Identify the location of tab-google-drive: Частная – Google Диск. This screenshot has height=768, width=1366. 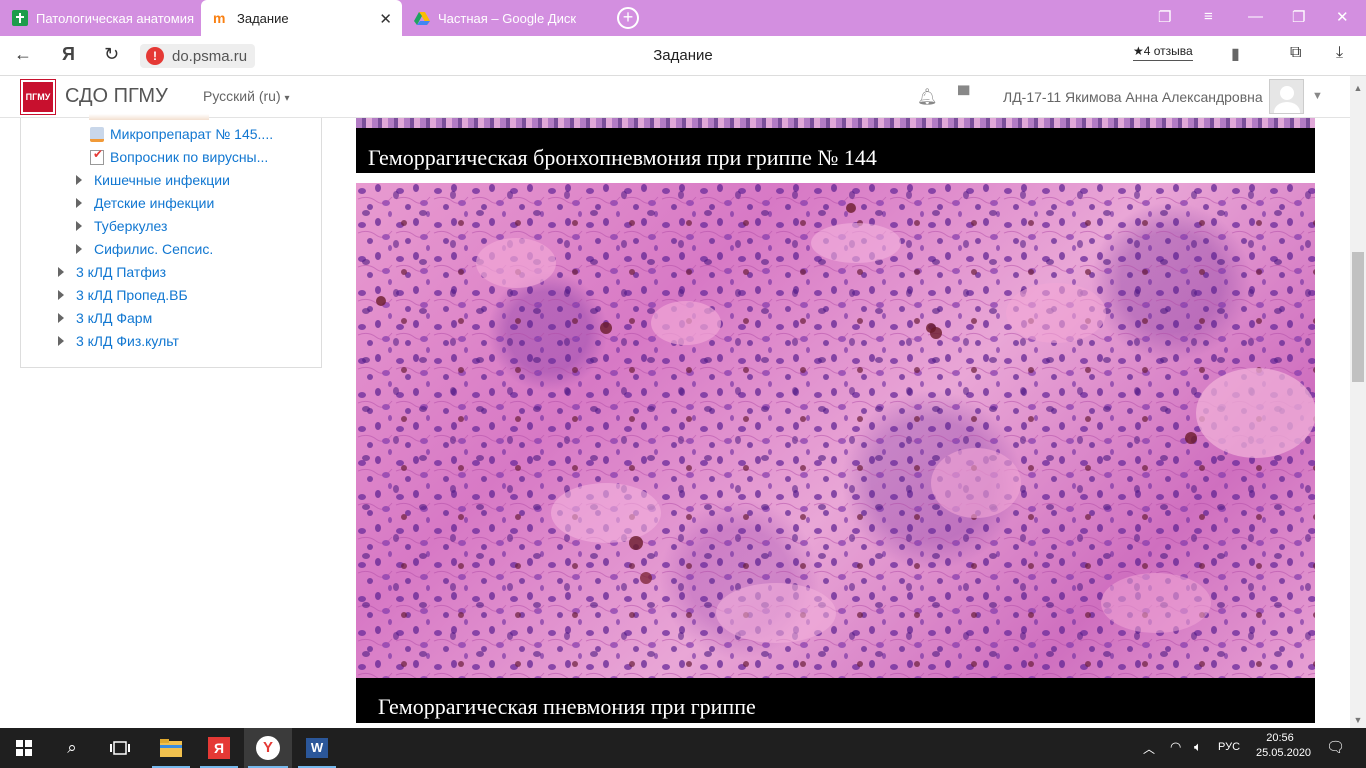
(502, 18).